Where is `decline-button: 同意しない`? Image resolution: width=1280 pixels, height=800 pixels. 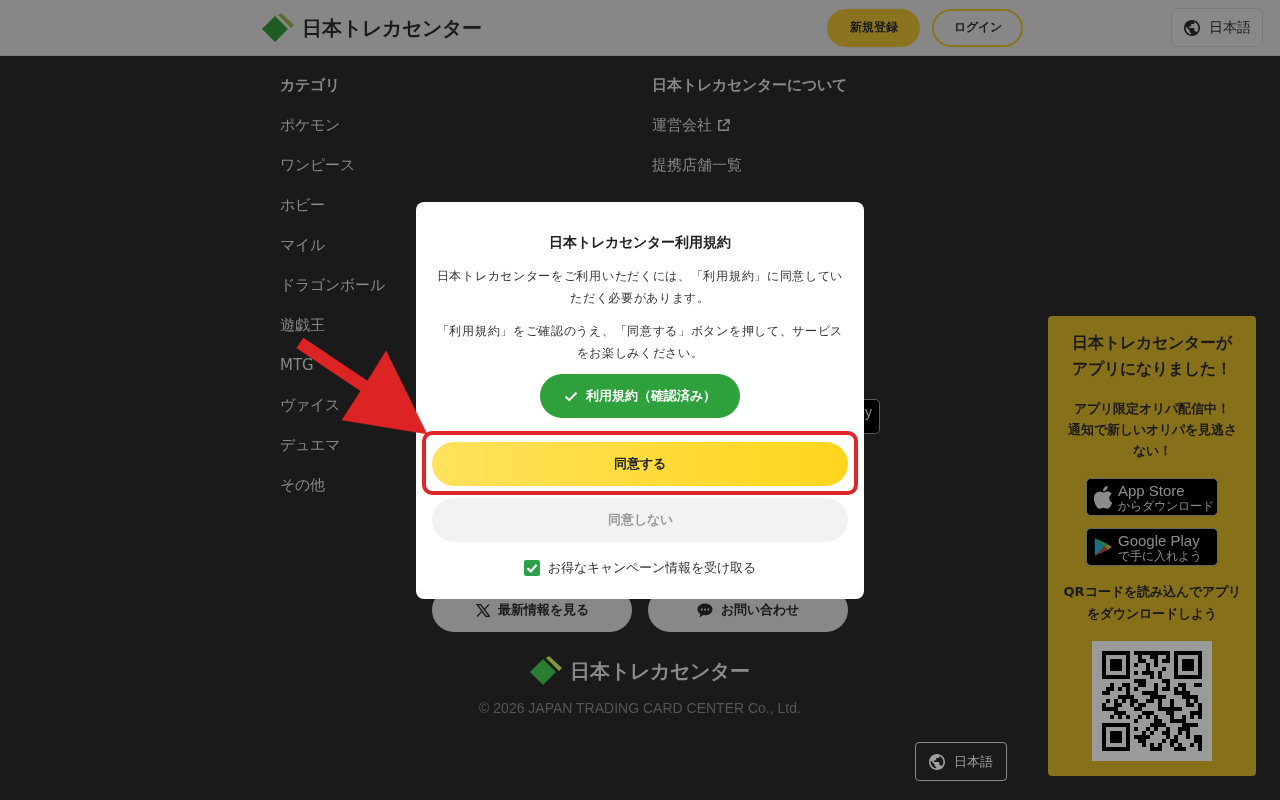
decline-button: 同意しない is located at coordinates (640, 520).